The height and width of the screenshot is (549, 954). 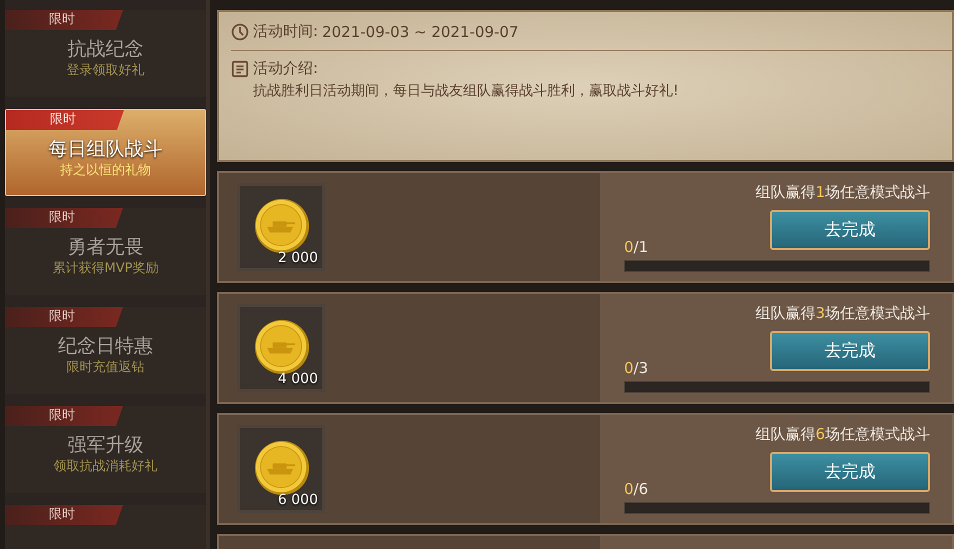 I want to click on progress-count: 0/3, so click(x=637, y=367).